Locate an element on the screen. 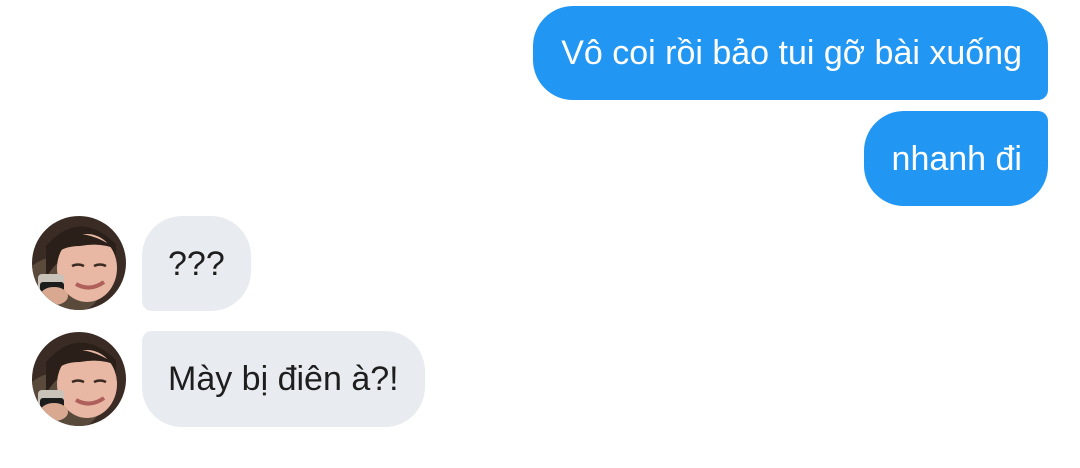 The height and width of the screenshot is (468, 1080). message-text: nhanh đi is located at coordinates (956, 158).